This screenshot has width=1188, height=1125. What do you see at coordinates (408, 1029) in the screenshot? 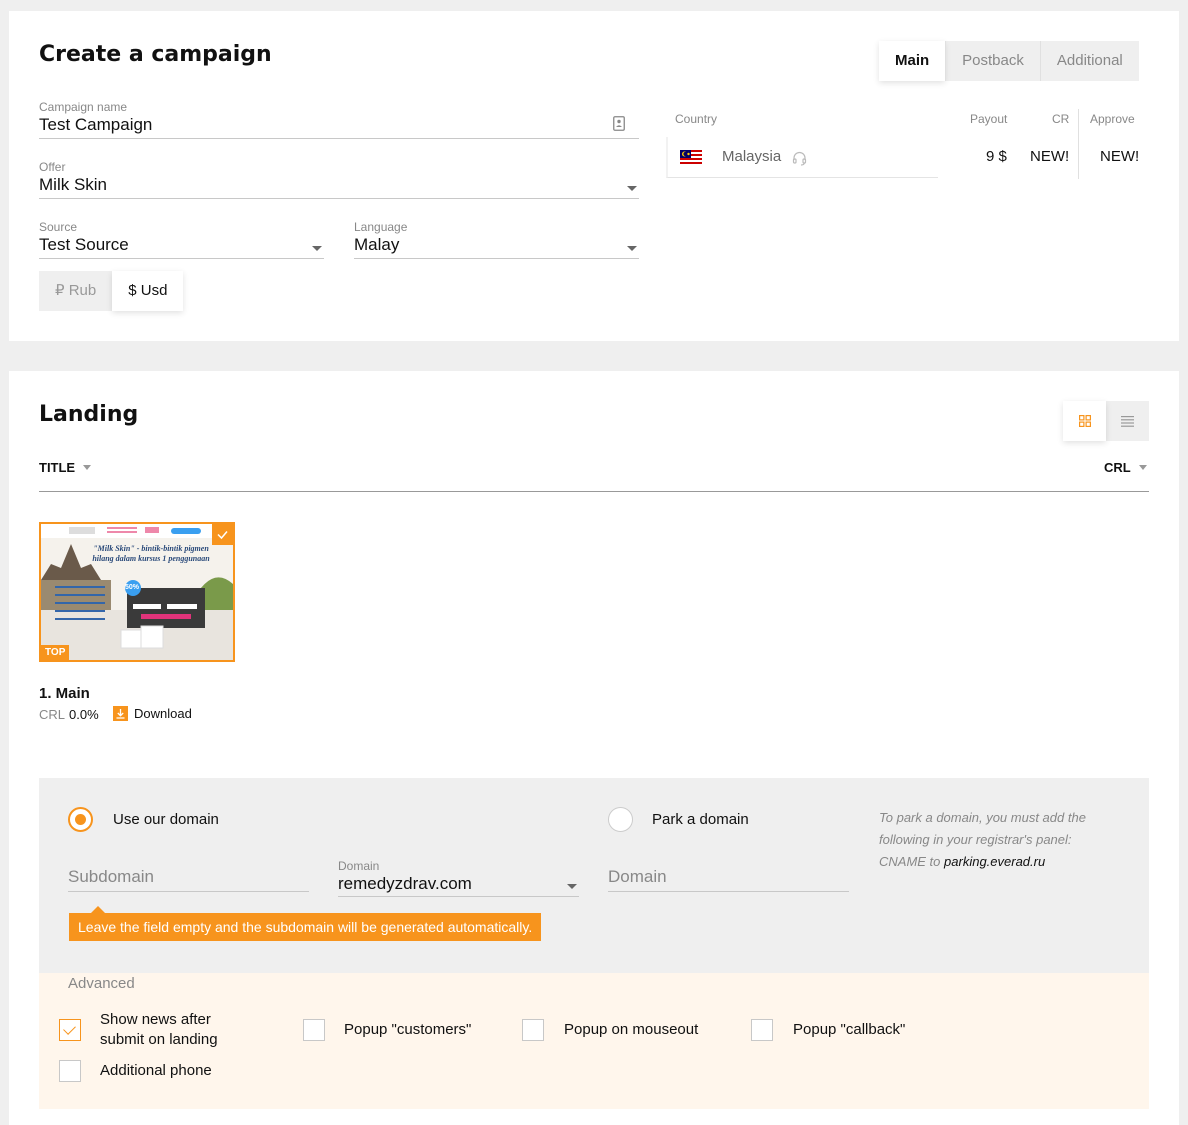
I see `popup-customers-label: Popup "customers"` at bounding box center [408, 1029].